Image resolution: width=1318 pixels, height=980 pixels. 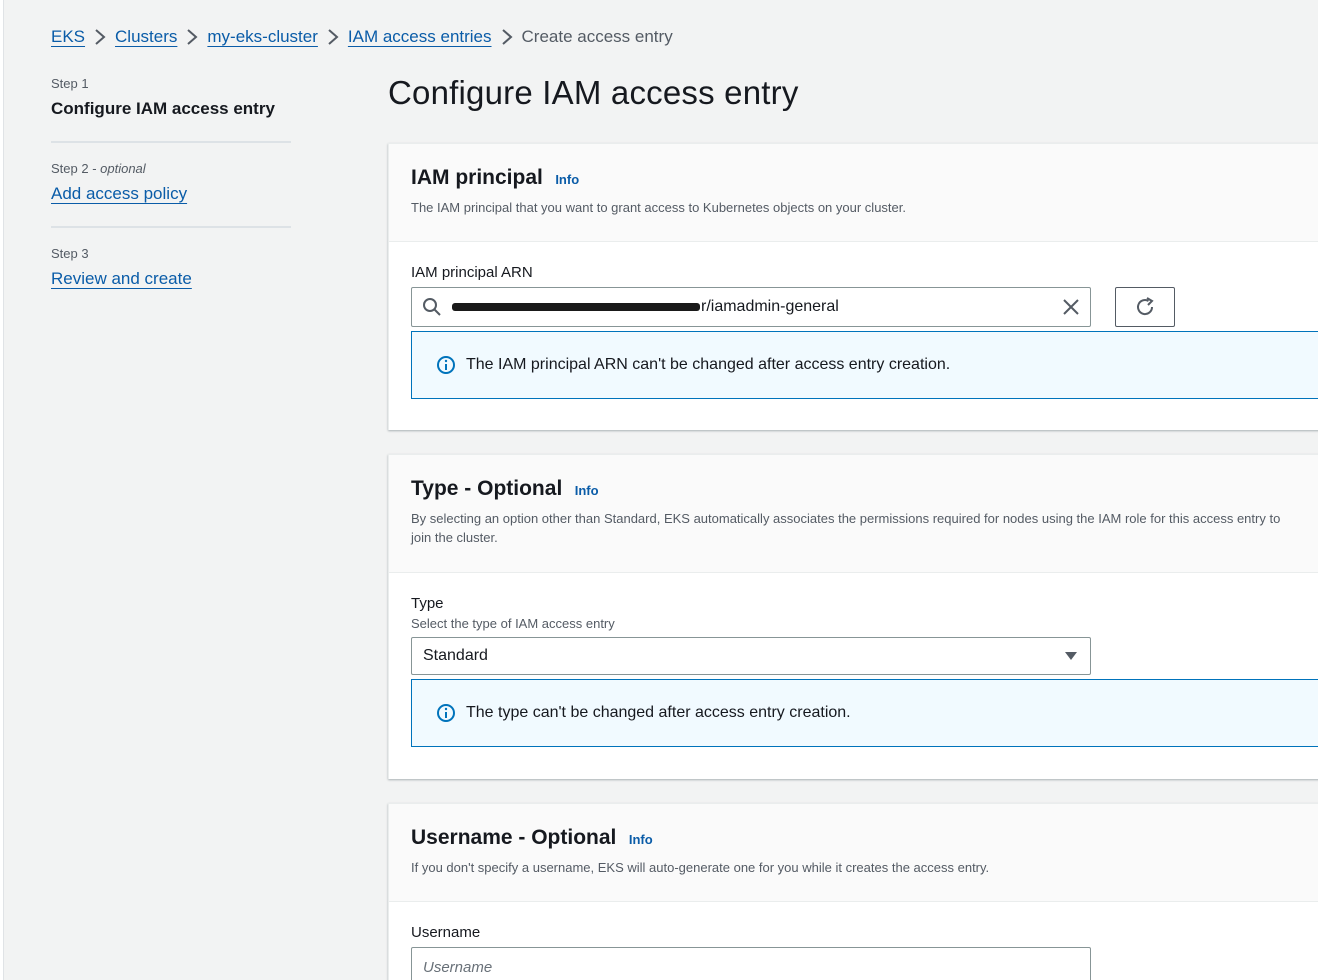 What do you see at coordinates (514, 837) in the screenshot?
I see `section-title: Username - Optional` at bounding box center [514, 837].